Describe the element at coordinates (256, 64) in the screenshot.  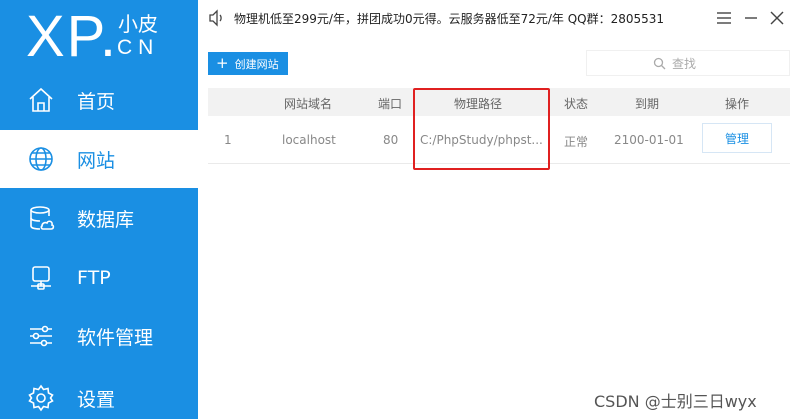
I see `create-website-label: 创建网站` at that location.